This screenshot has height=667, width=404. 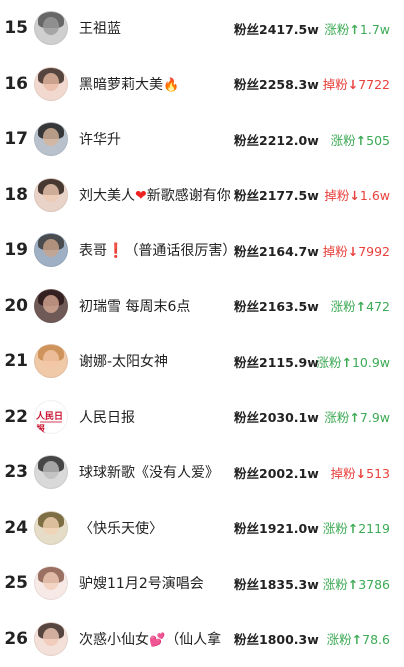 What do you see at coordinates (16, 361) in the screenshot?
I see `rank-number: 21` at bounding box center [16, 361].